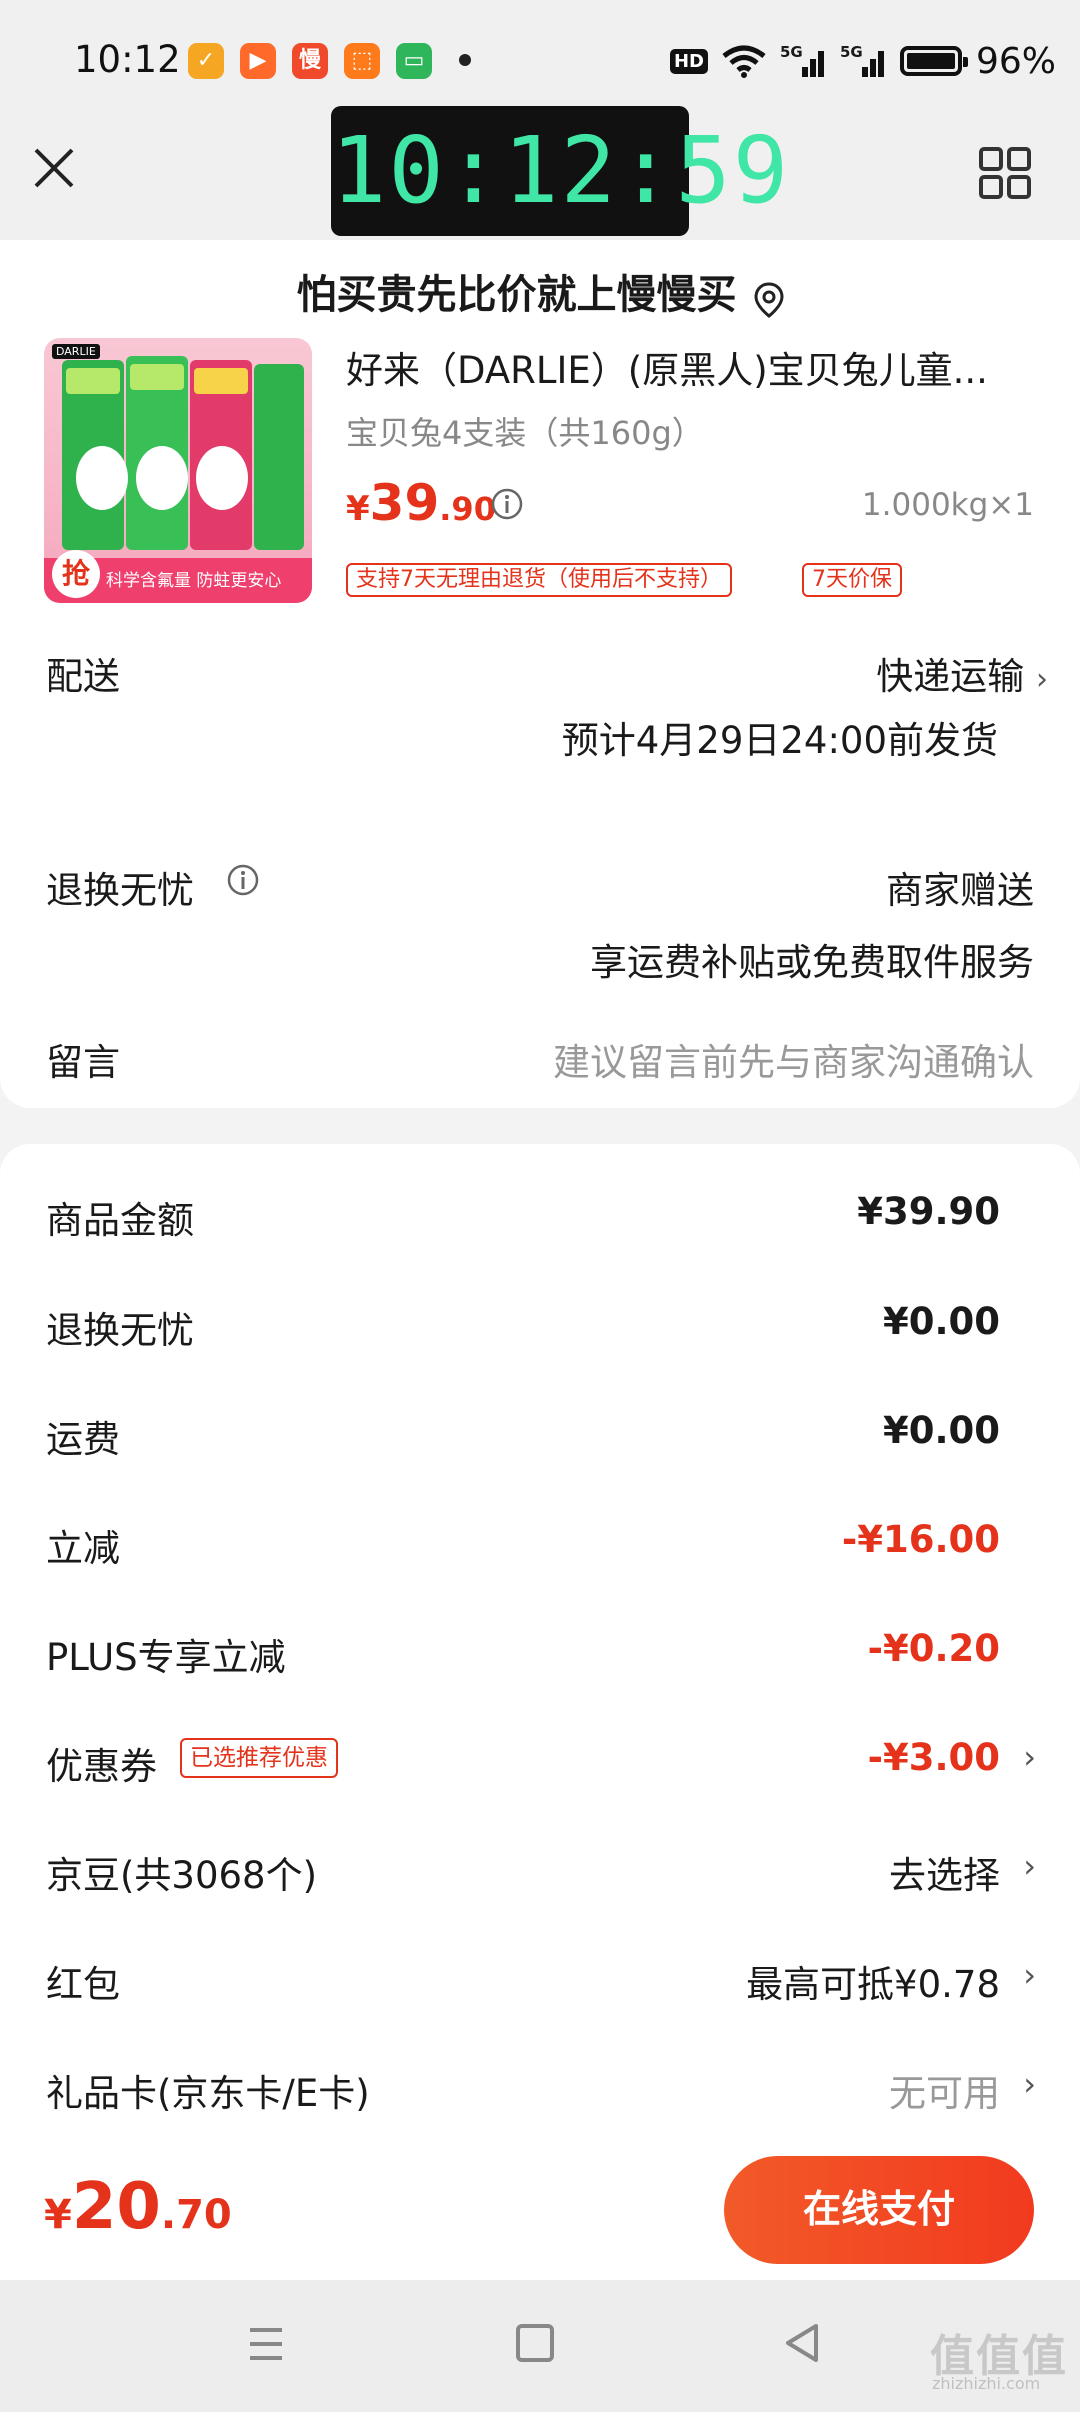 This screenshot has height=2412, width=1080. Describe the element at coordinates (928, 1211) in the screenshot. I see `goods-amount-value: ¥39.90` at that location.